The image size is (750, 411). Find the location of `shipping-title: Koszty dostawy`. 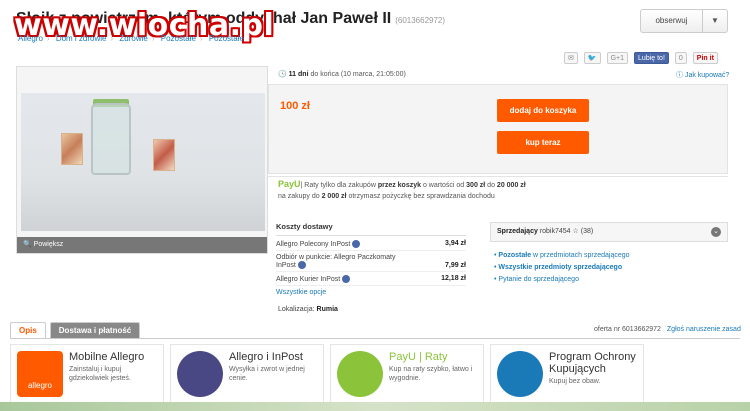

shipping-title: Koszty dostawy is located at coordinates (371, 229).